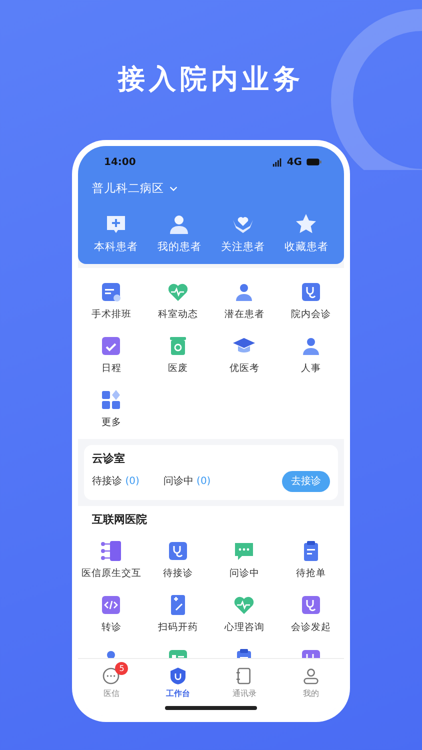 This screenshot has height=750, width=422. Describe the element at coordinates (179, 234) in the screenshot. I see `patient-tab: 我的患者` at that location.